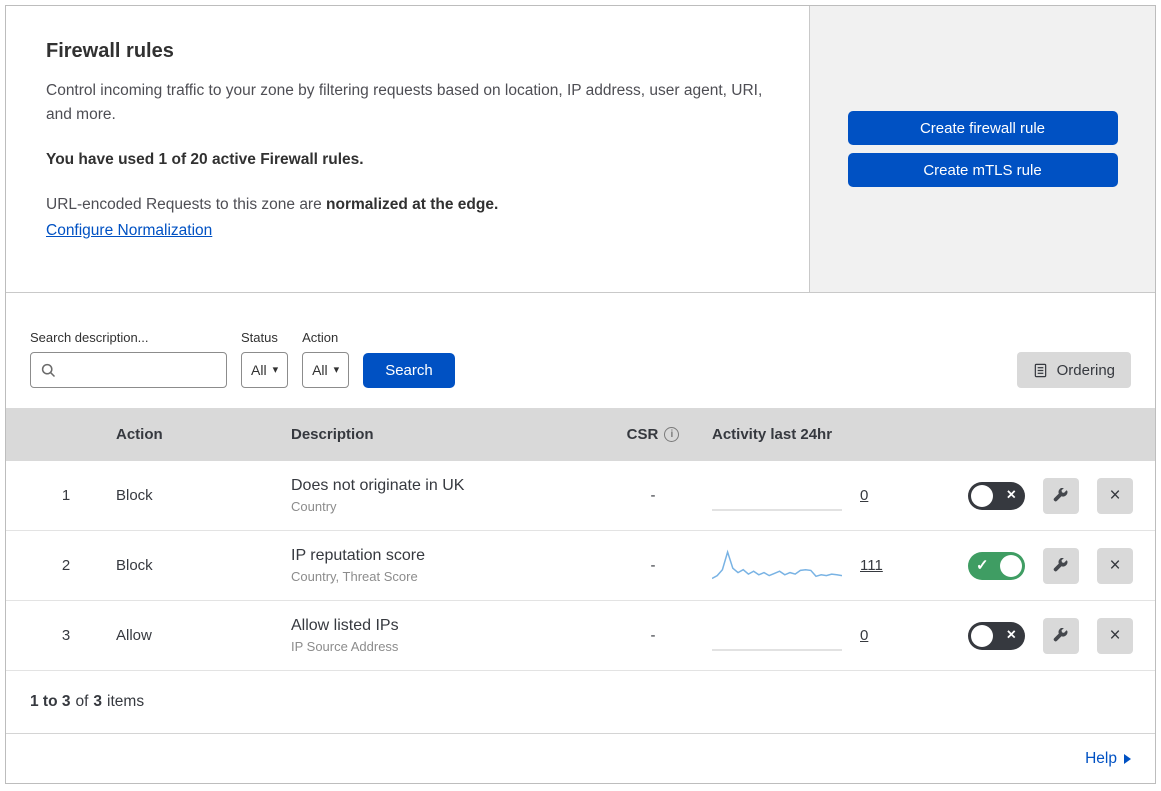 Image resolution: width=1161 pixels, height=791 pixels. What do you see at coordinates (580, 758) in the screenshot?
I see `bottom-bar: Help` at bounding box center [580, 758].